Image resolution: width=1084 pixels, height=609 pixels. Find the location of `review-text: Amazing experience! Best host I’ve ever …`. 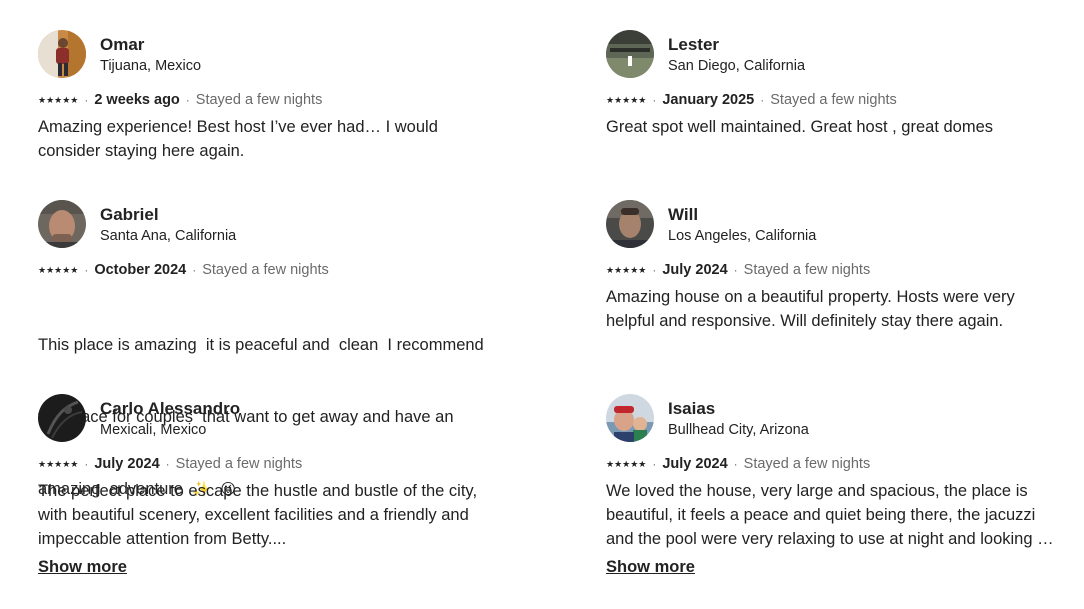

review-text: Amazing experience! Best host I’ve ever … is located at coordinates (268, 139).